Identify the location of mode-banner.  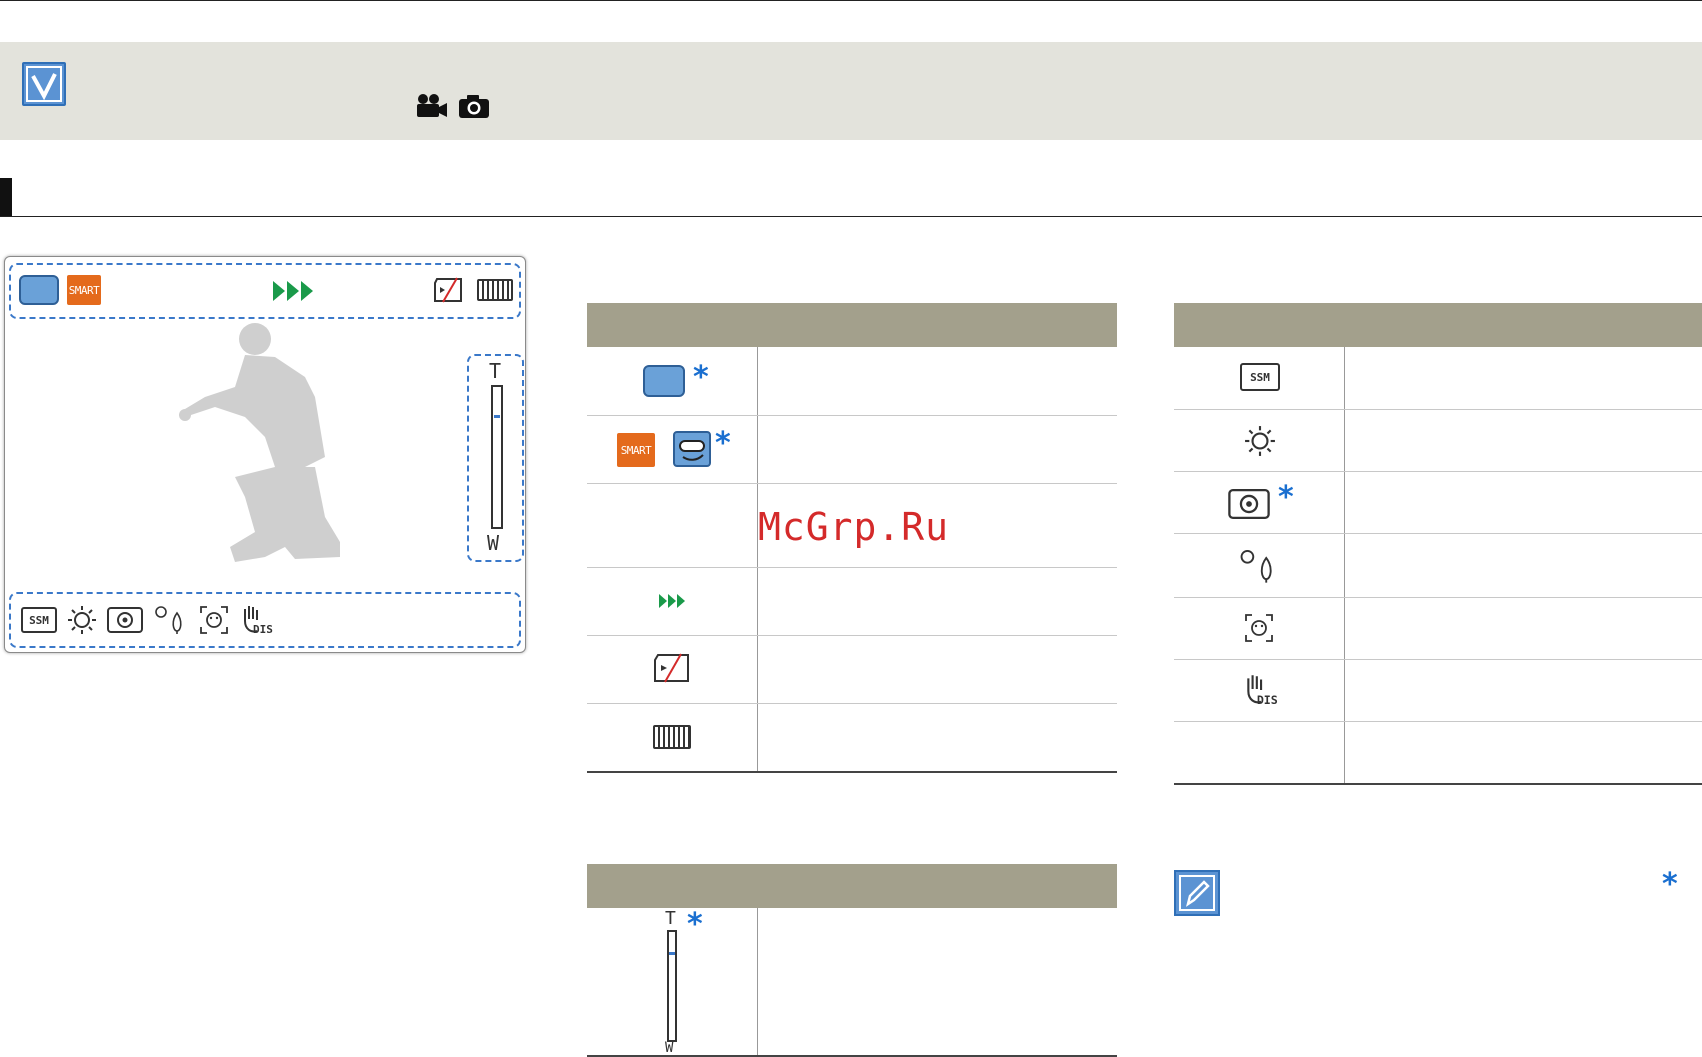
(851, 91).